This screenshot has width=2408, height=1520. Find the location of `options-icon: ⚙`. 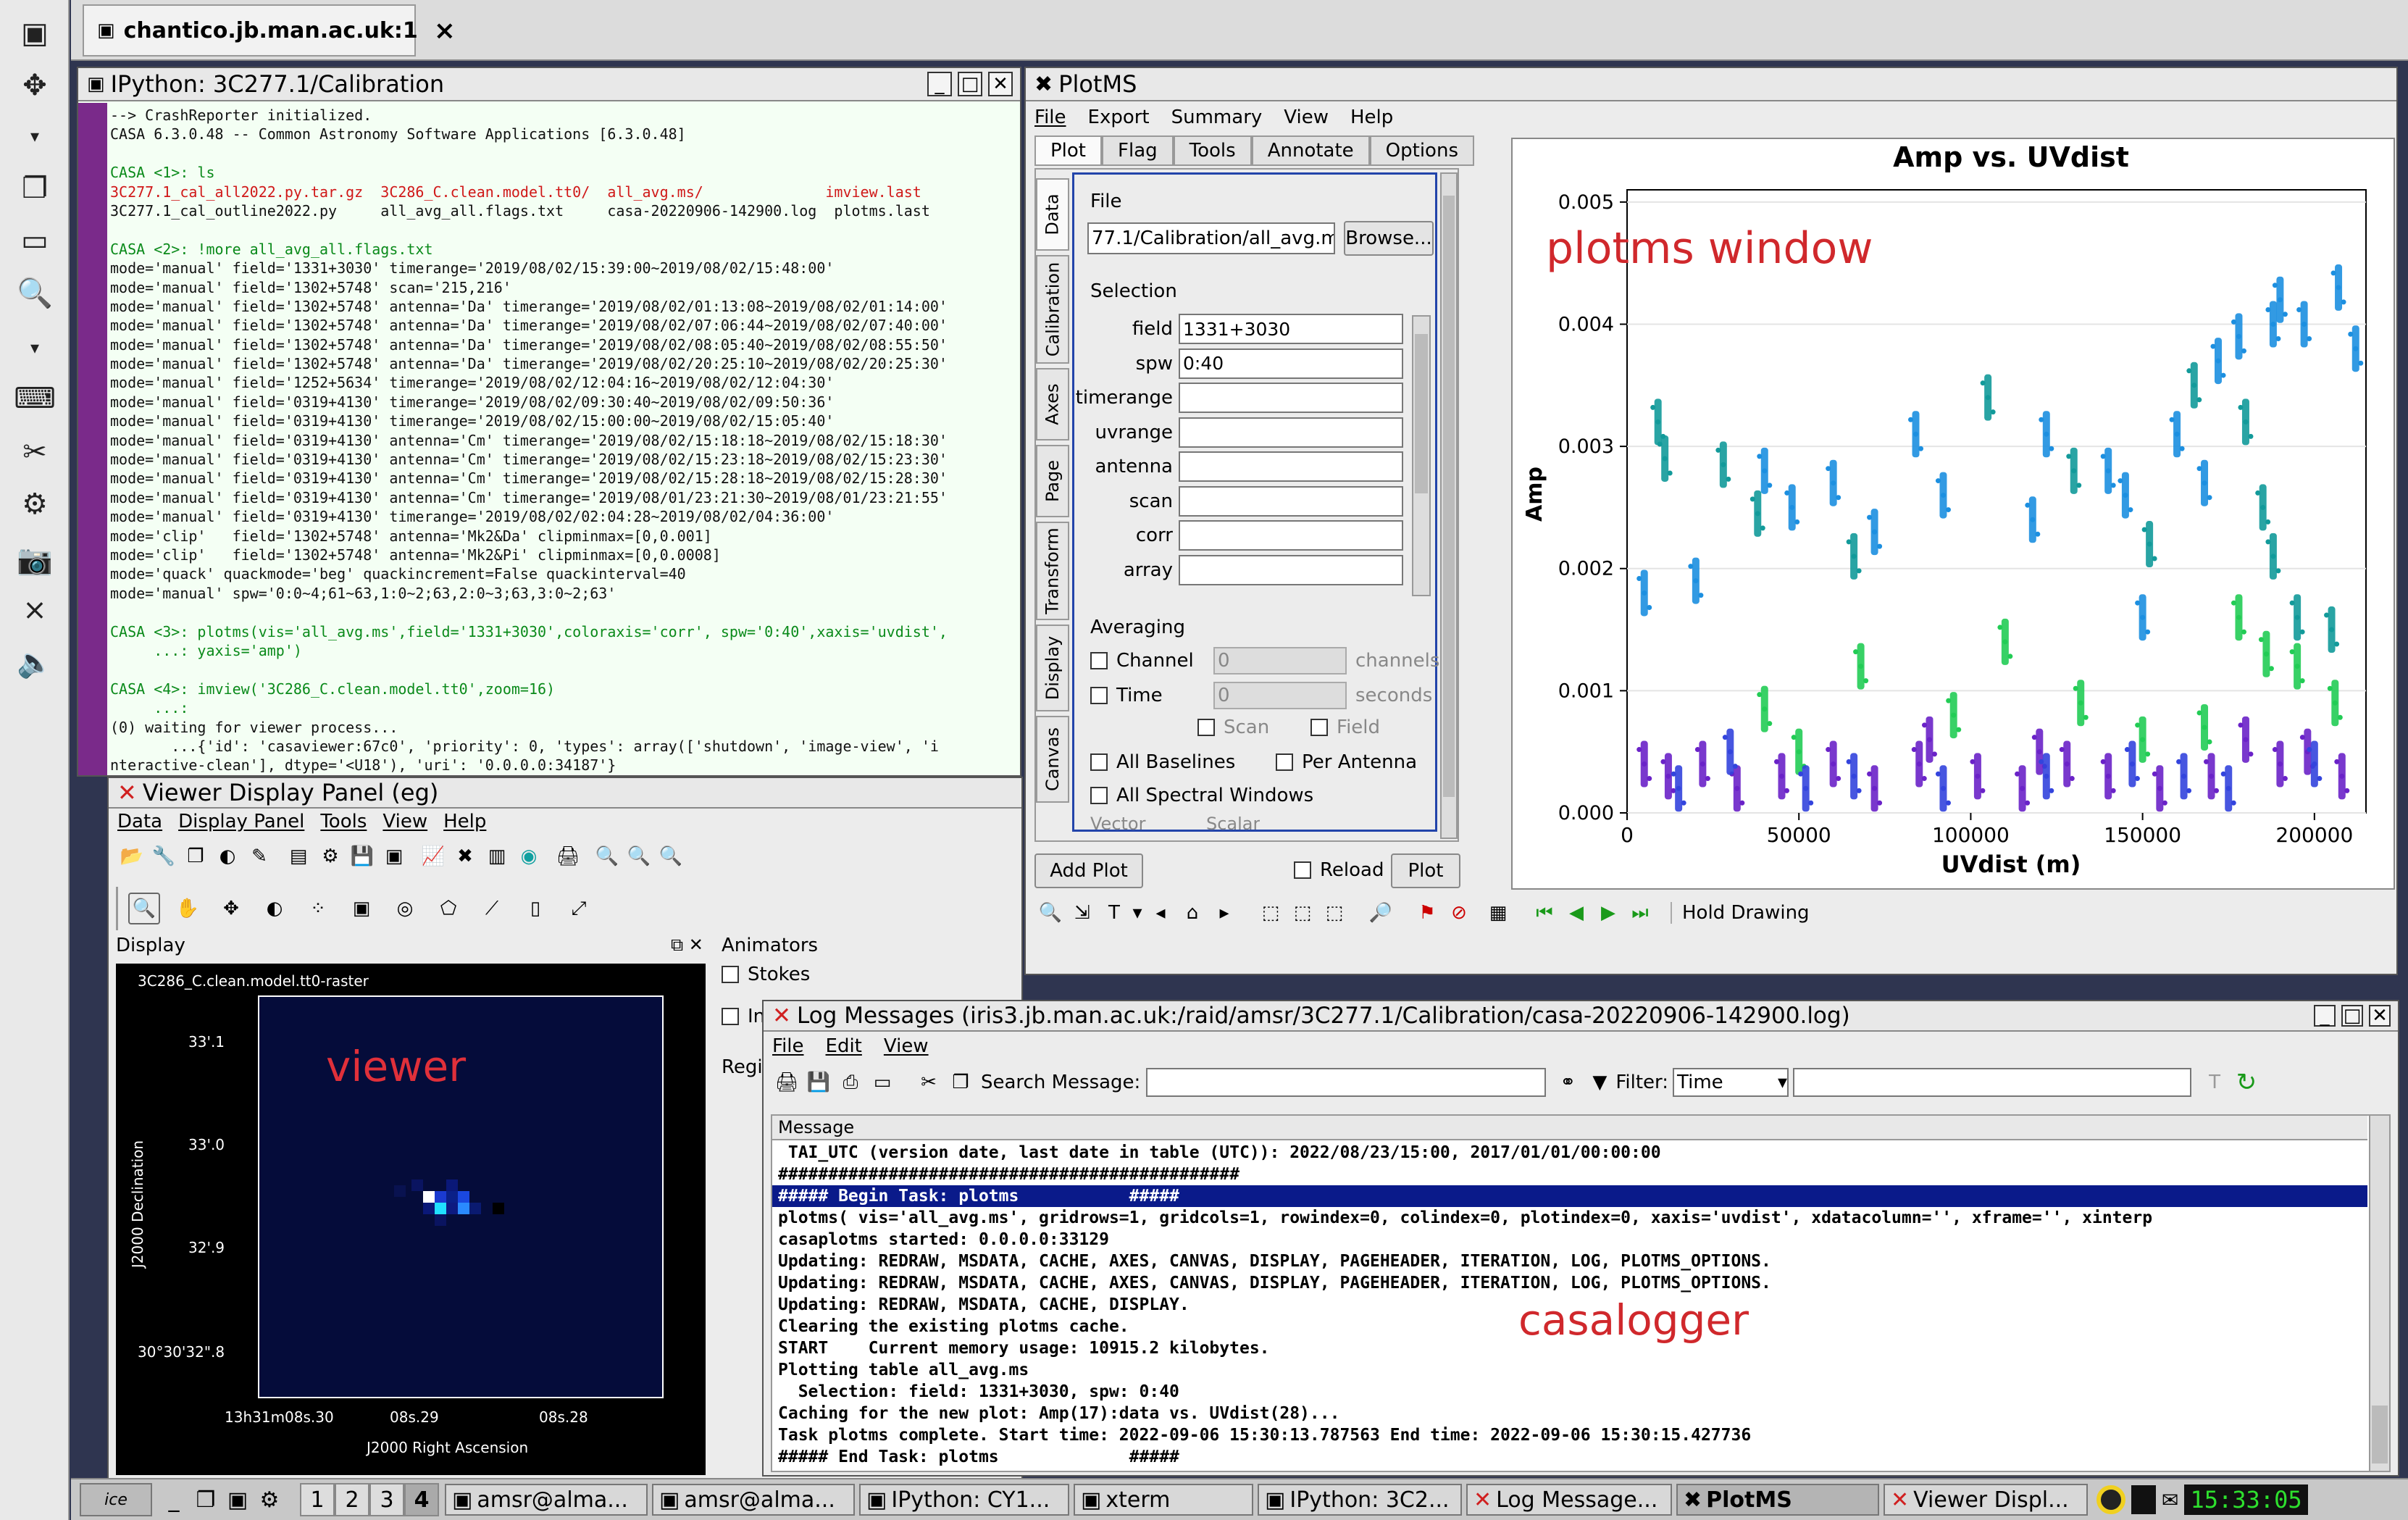

options-icon: ⚙ is located at coordinates (330, 856).